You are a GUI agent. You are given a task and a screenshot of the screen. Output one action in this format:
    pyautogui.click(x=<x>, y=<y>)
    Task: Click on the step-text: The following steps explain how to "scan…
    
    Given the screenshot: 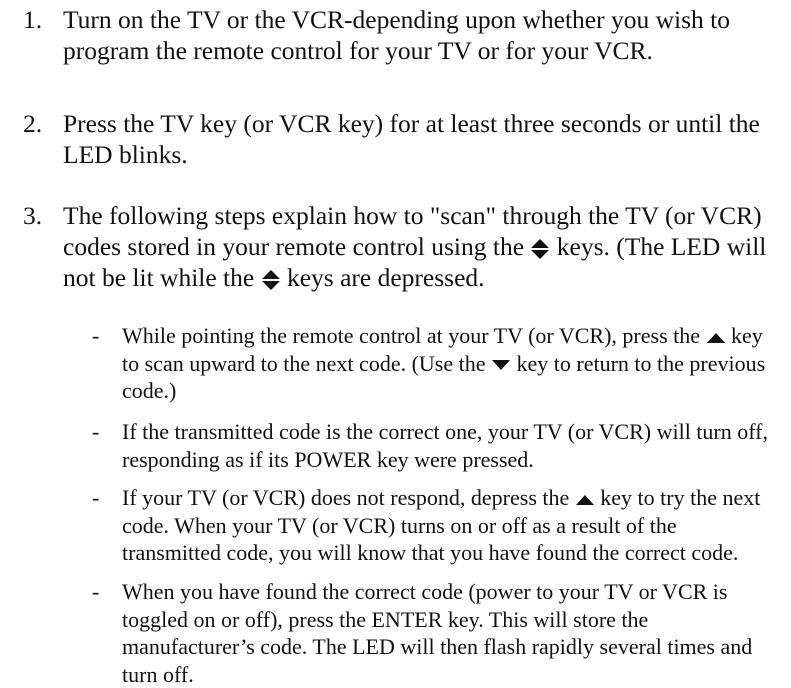 What is the action you would take?
    pyautogui.click(x=415, y=246)
    